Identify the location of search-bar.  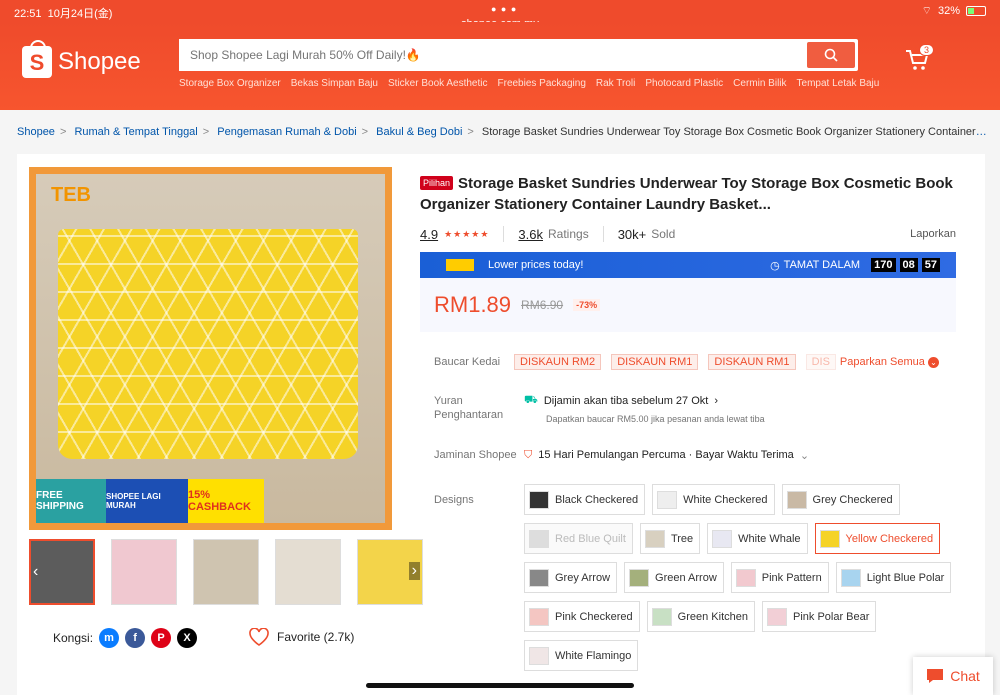
(518, 55).